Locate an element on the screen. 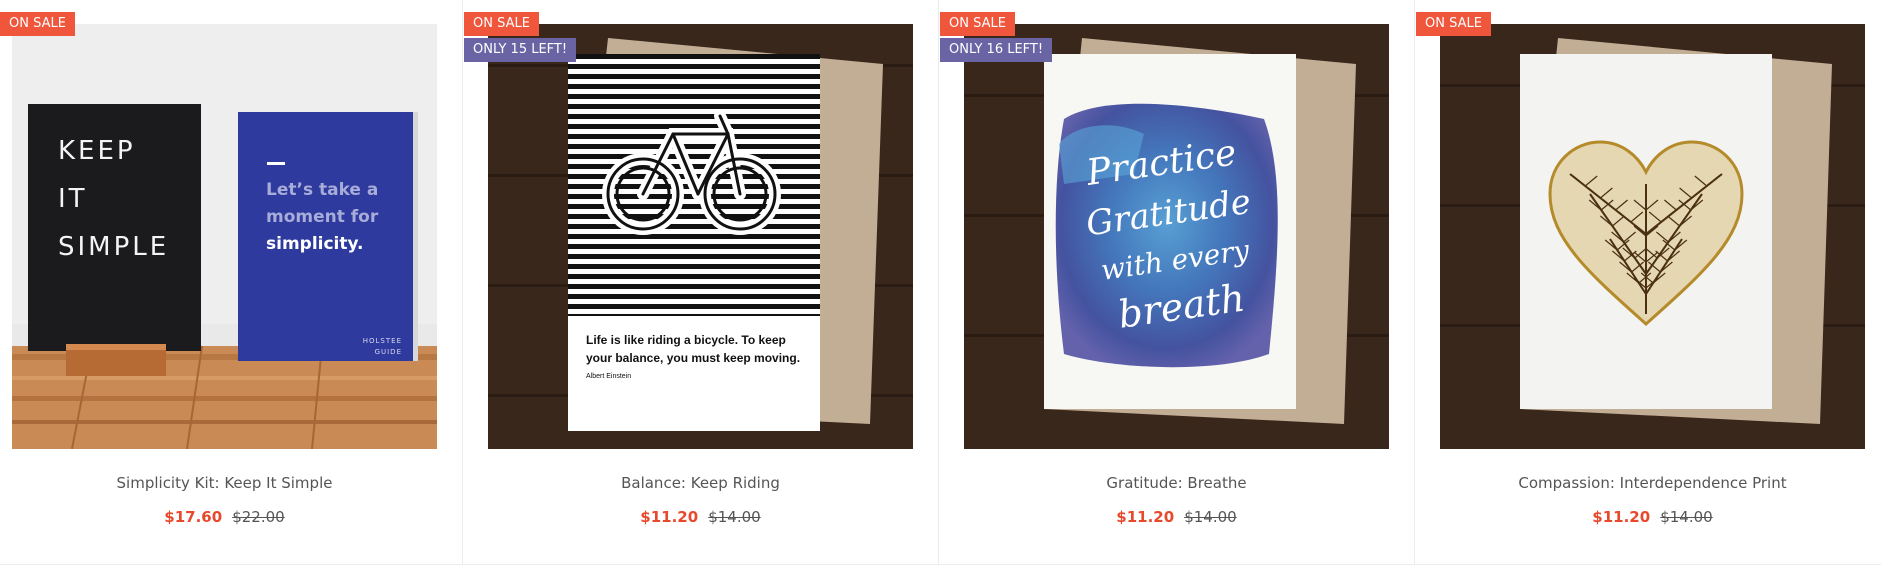 This screenshot has width=1881, height=565. product-title: Compassion: Interdependence Print is located at coordinates (1652, 483).